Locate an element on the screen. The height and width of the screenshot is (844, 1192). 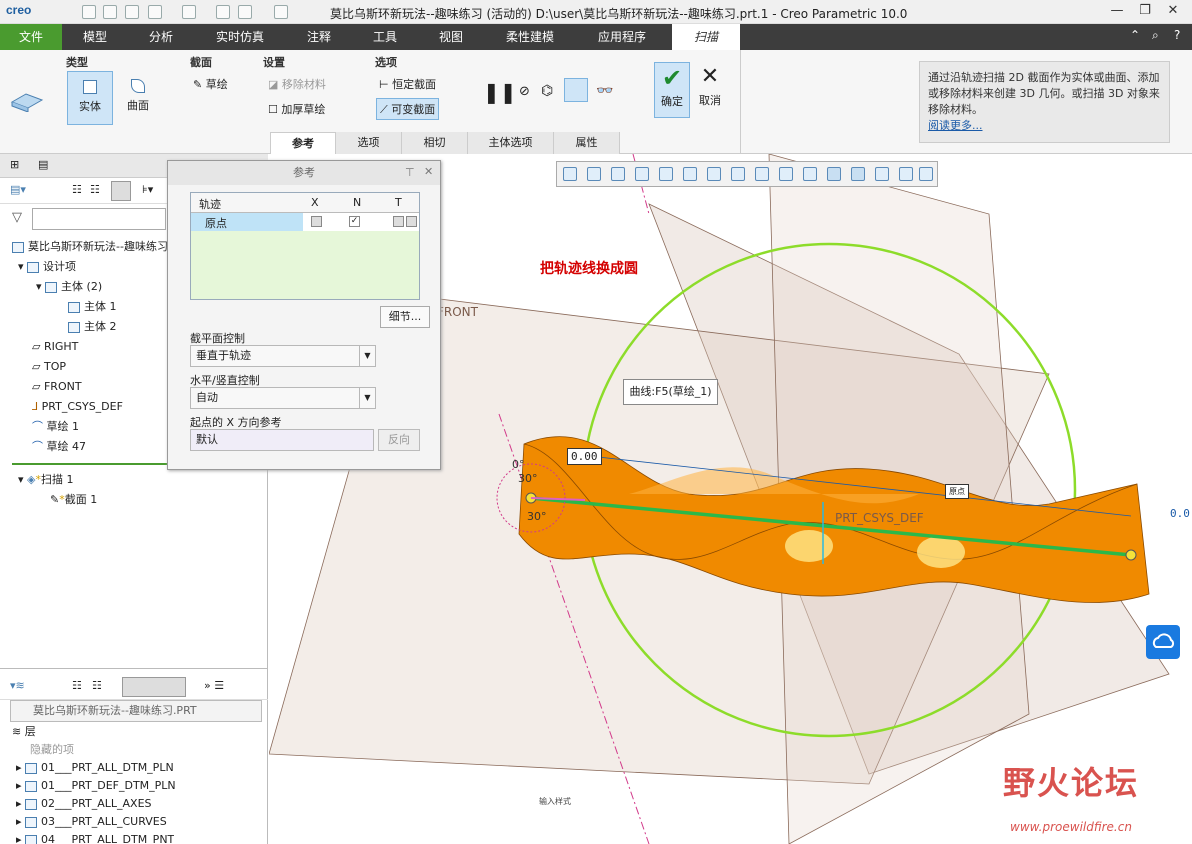
dimension-0: 0.00 is located at coordinates (584, 456).